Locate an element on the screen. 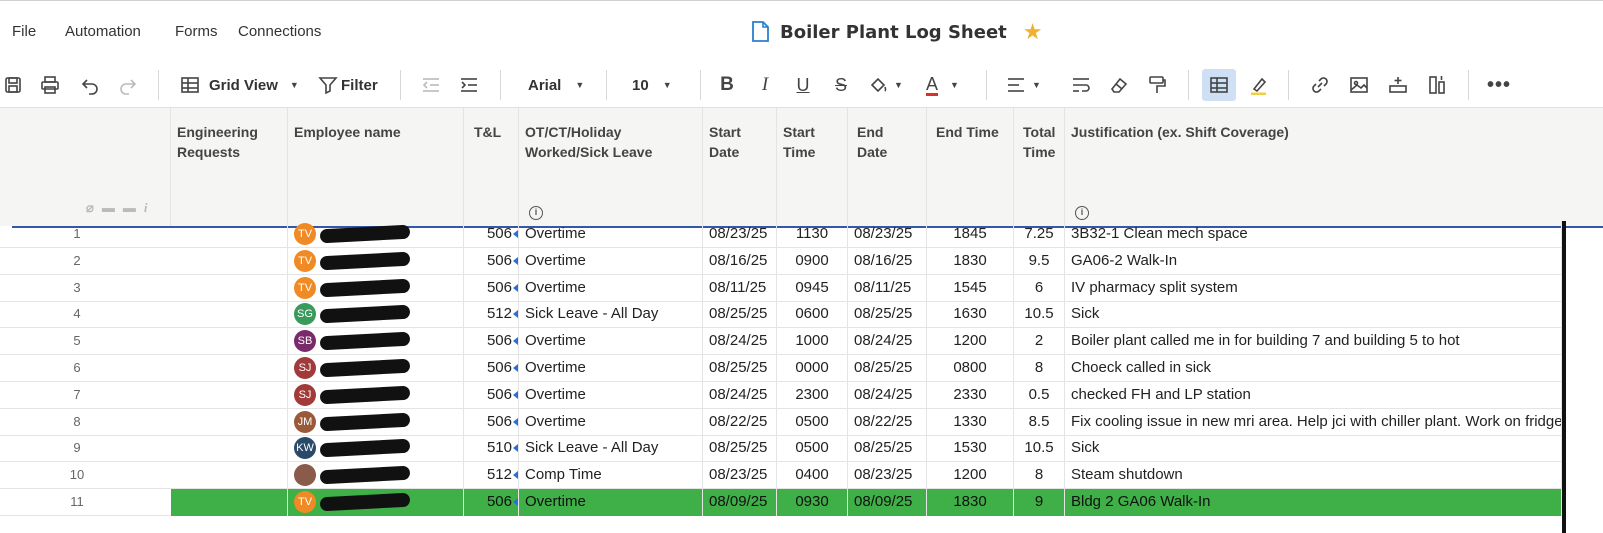  cell-justification: Steam shutdown is located at coordinates (1313, 476).